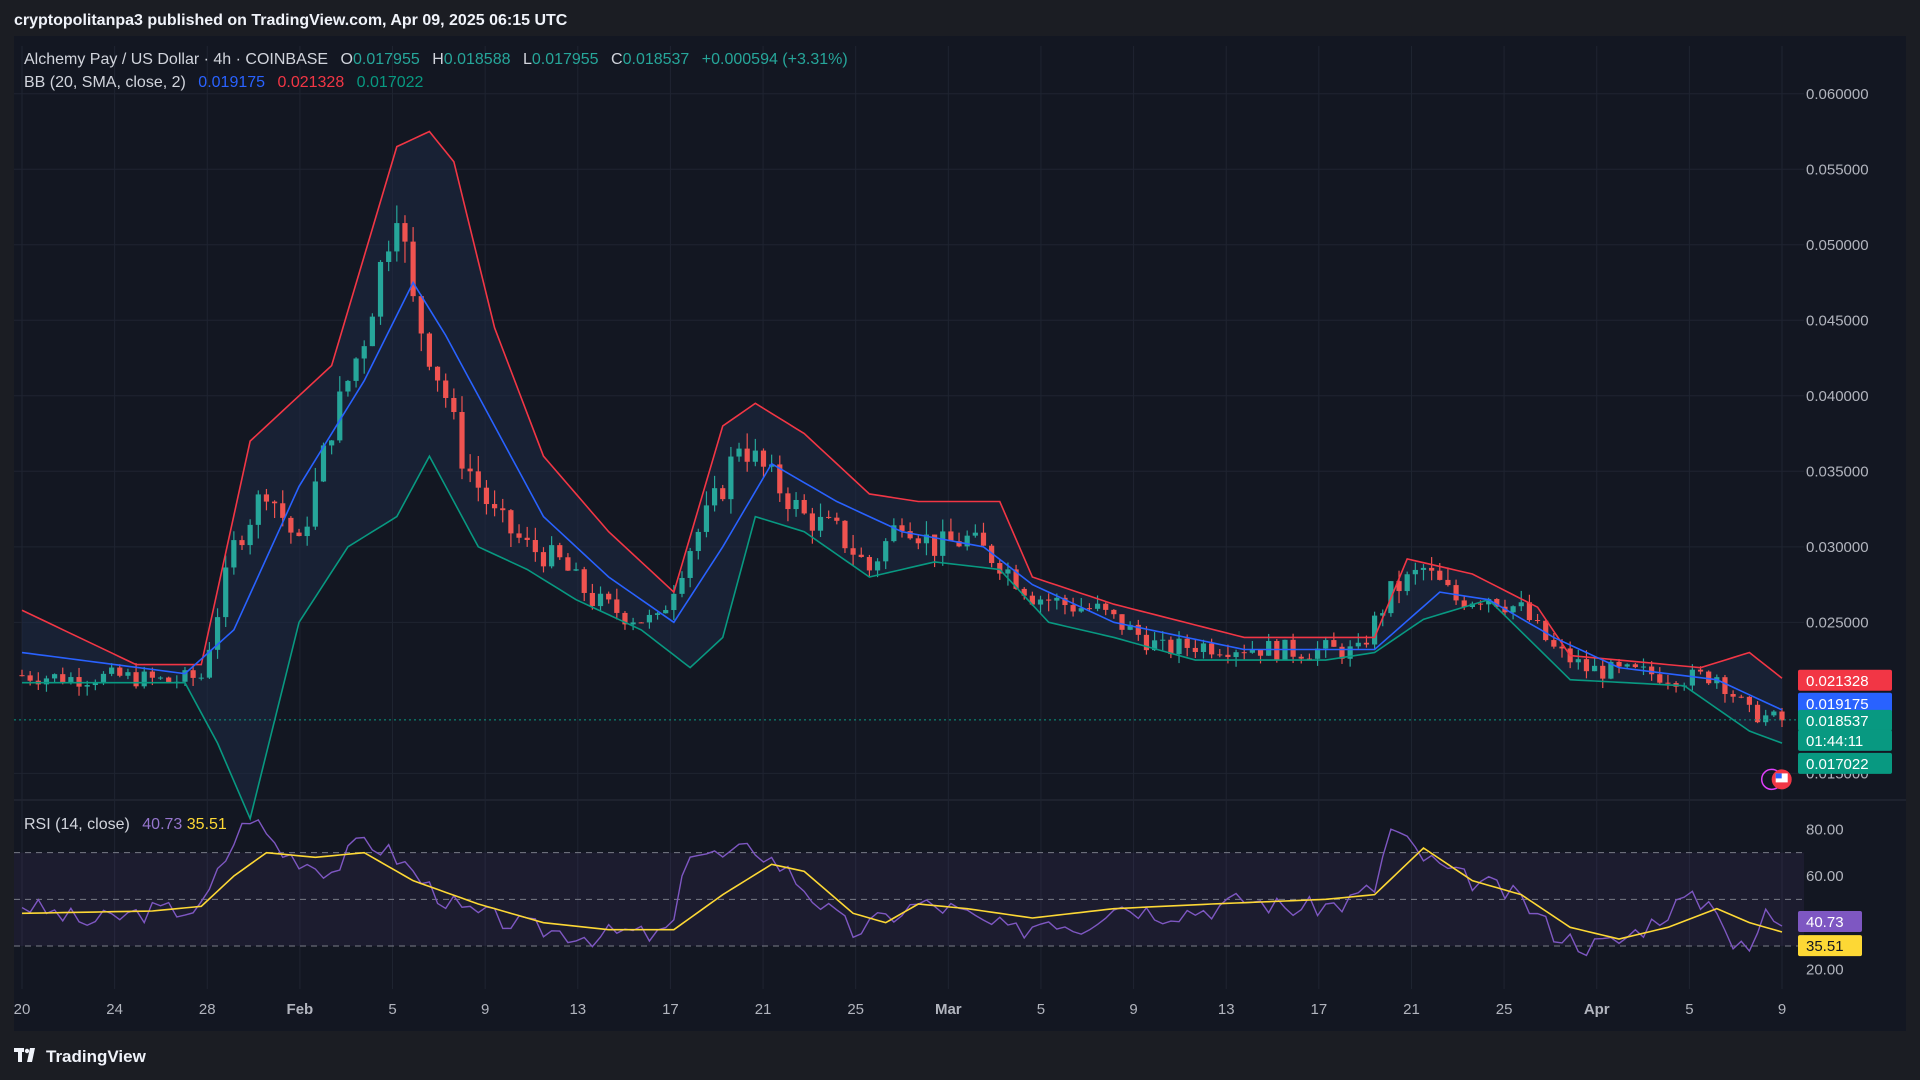  Describe the element at coordinates (80, 1057) in the screenshot. I see `tradingview-footer: TradingView` at that location.